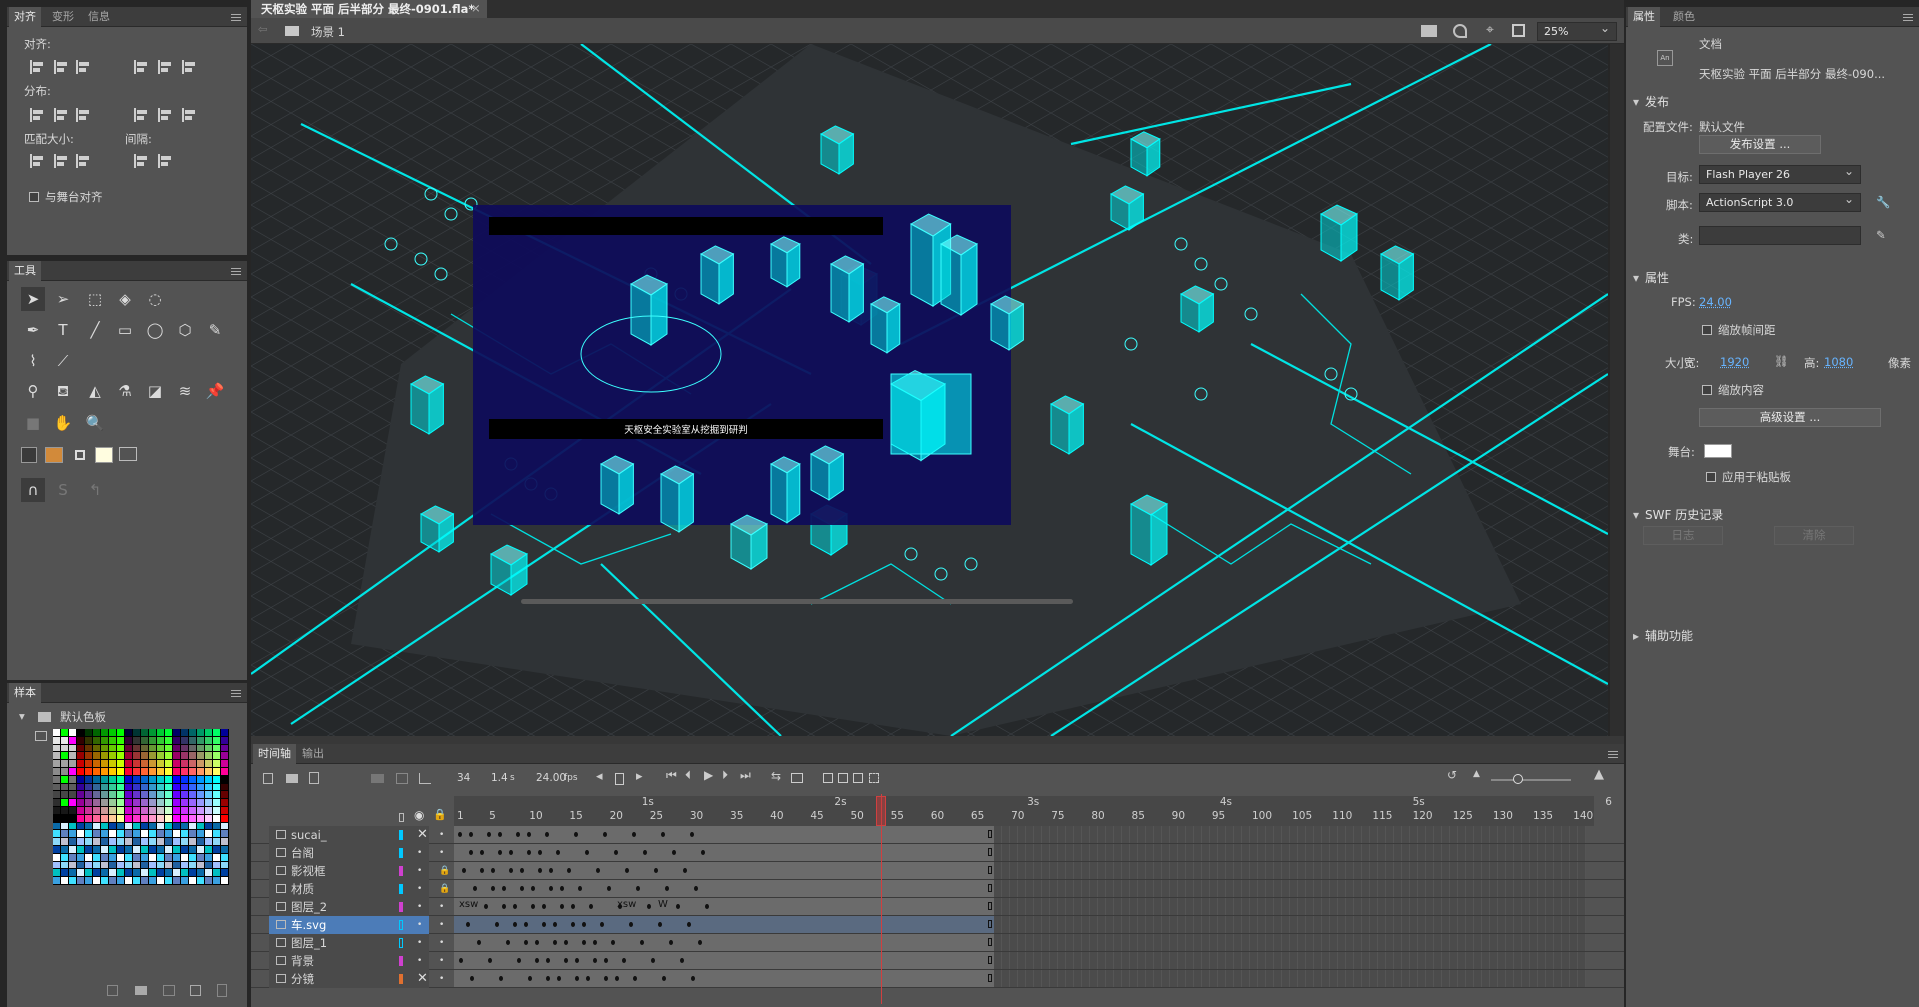 Image resolution: width=1919 pixels, height=1007 pixels. What do you see at coordinates (356, 943) in the screenshot?
I see `layer-name: 图层_1 • •` at bounding box center [356, 943].